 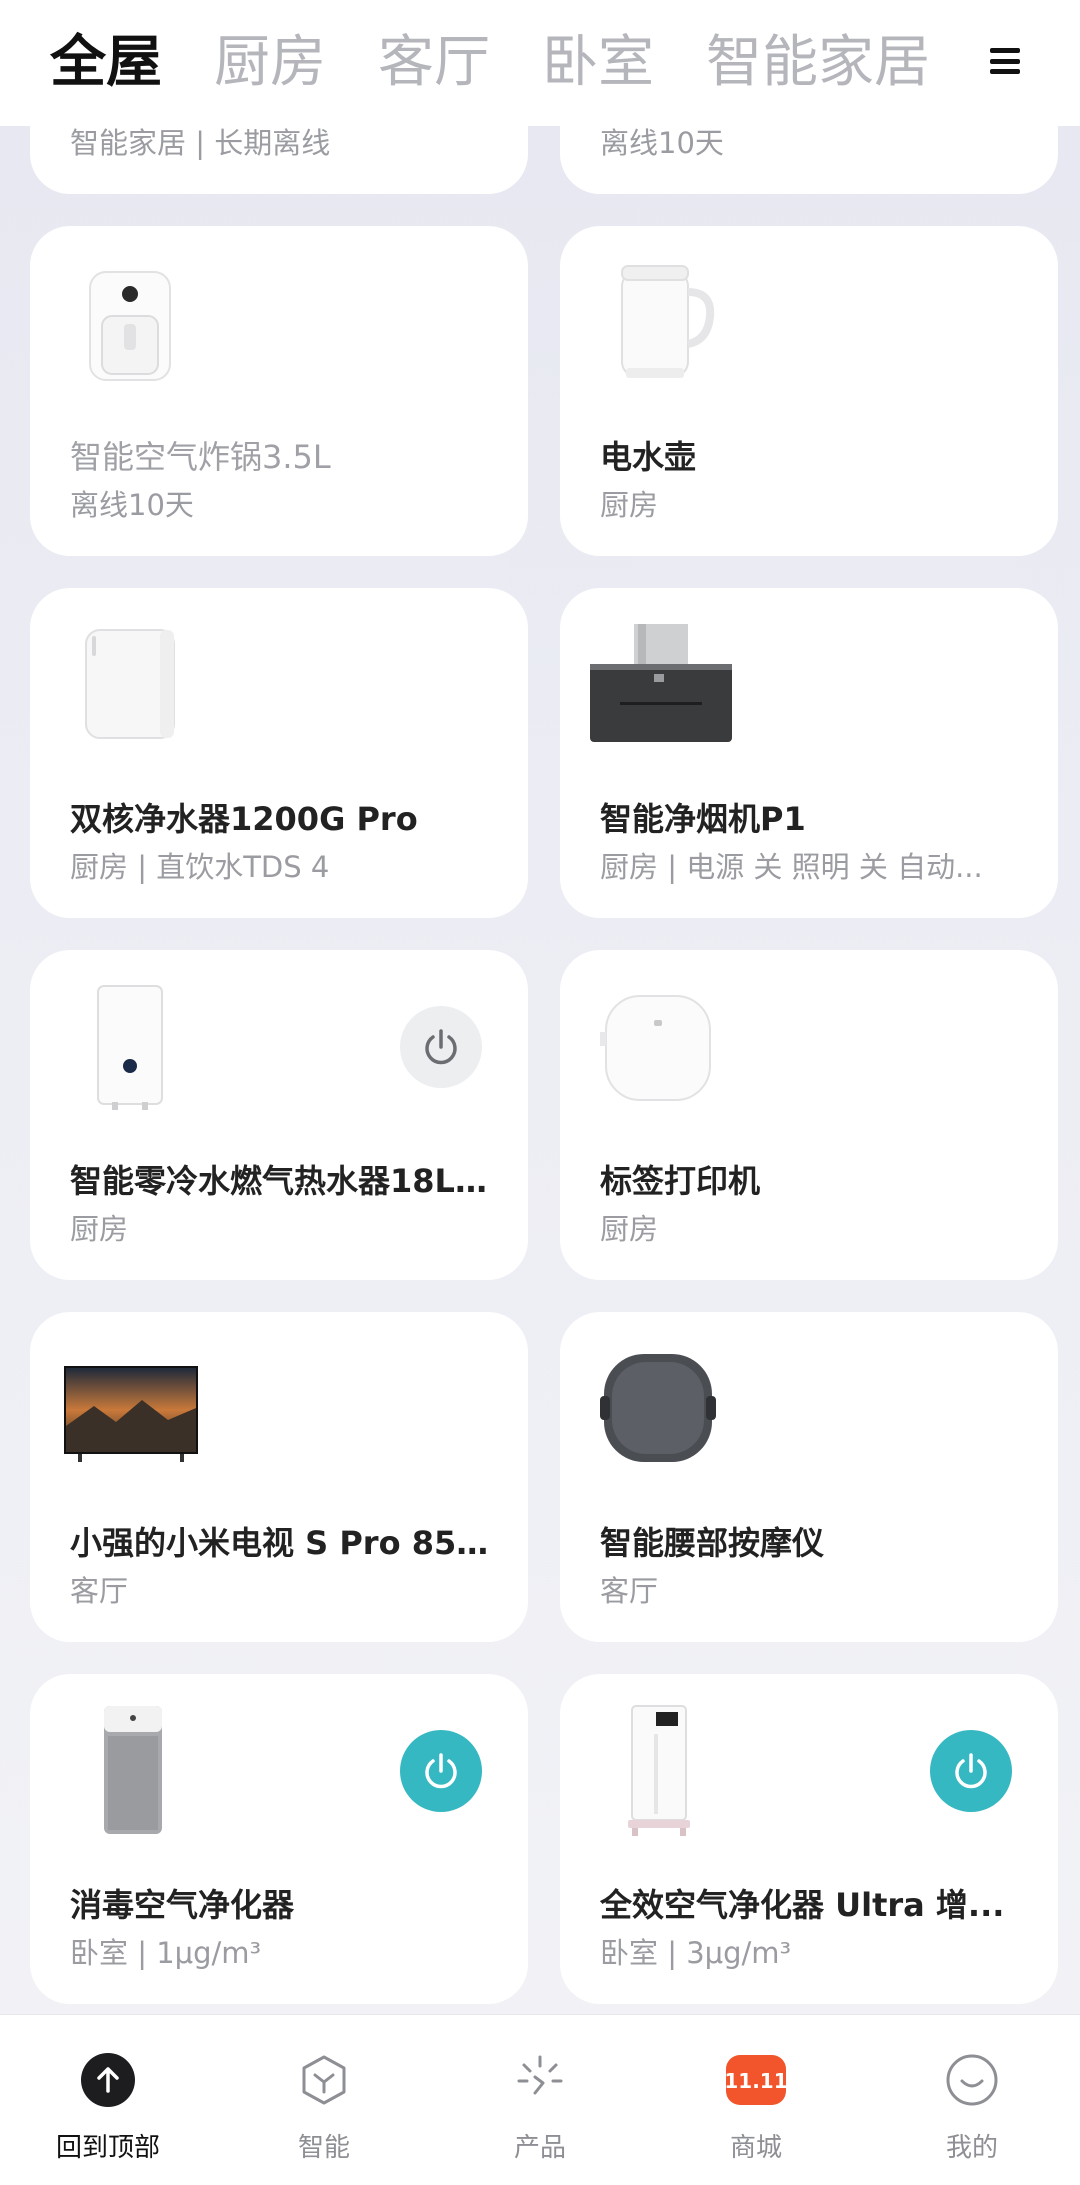 What do you see at coordinates (200, 457) in the screenshot?
I see `device-name: 智能空气炸锅3.5L` at bounding box center [200, 457].